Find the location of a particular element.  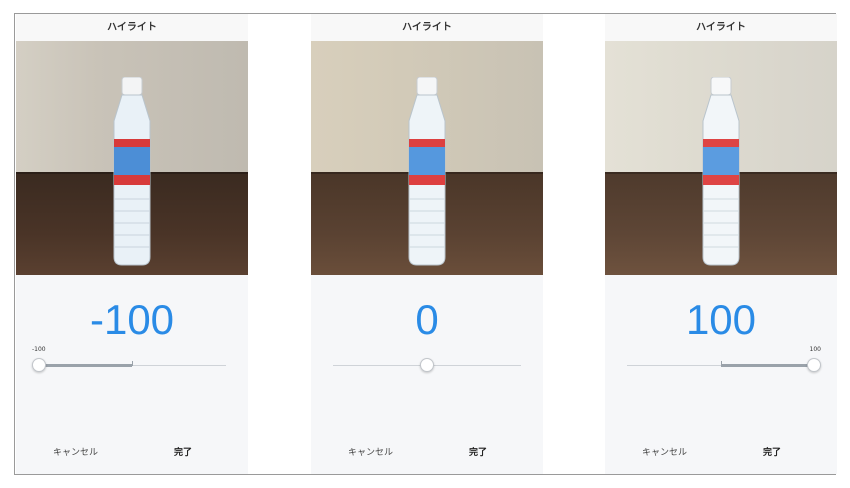

highlight-value: -100 is located at coordinates (132, 319).